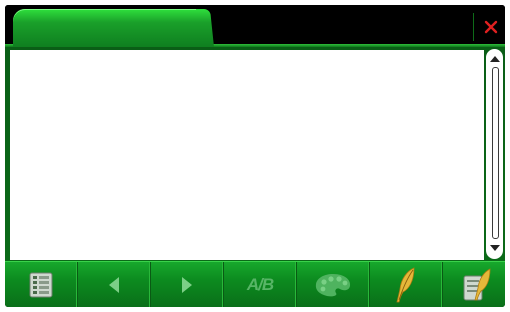 The width and height of the screenshot is (510, 312). I want to click on bottom-toolbar: A/B, so click(255, 284).